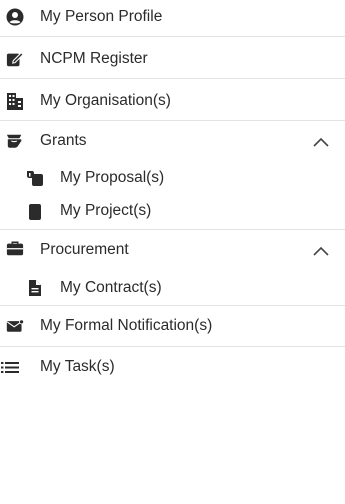 This screenshot has width=345, height=504. Describe the element at coordinates (105, 100) in the screenshot. I see `nav-item-label: My Organisation(s)` at that location.